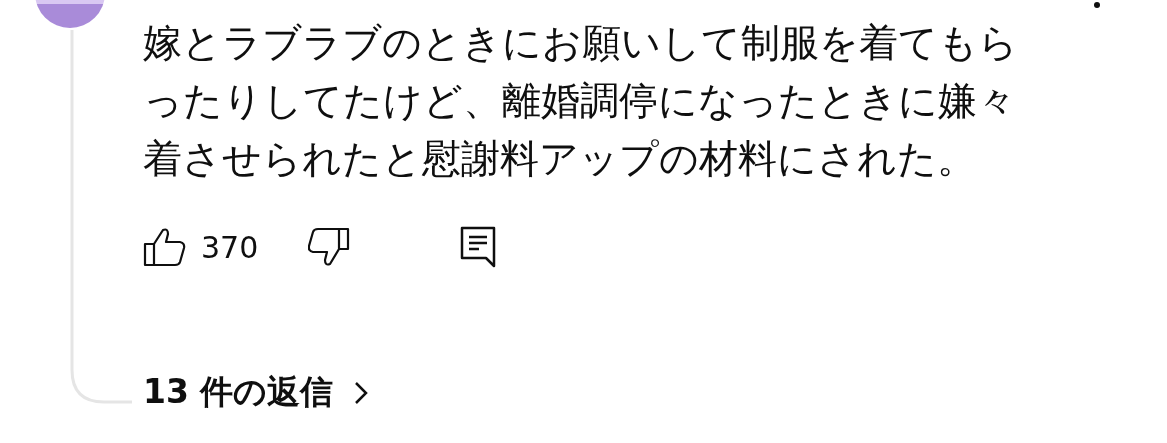  I want to click on like-button, so click(165, 247).